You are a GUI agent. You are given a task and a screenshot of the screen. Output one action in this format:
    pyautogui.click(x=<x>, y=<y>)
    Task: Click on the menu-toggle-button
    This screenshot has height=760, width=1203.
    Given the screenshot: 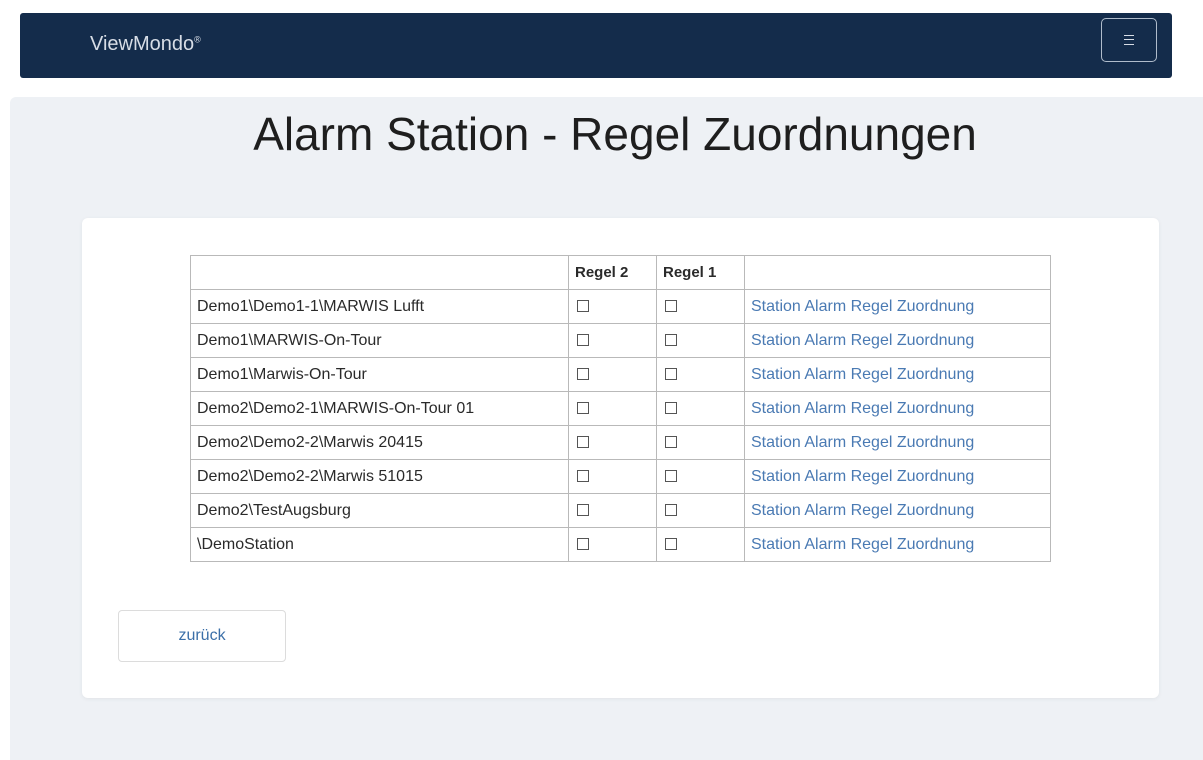 What is the action you would take?
    pyautogui.click(x=1129, y=40)
    